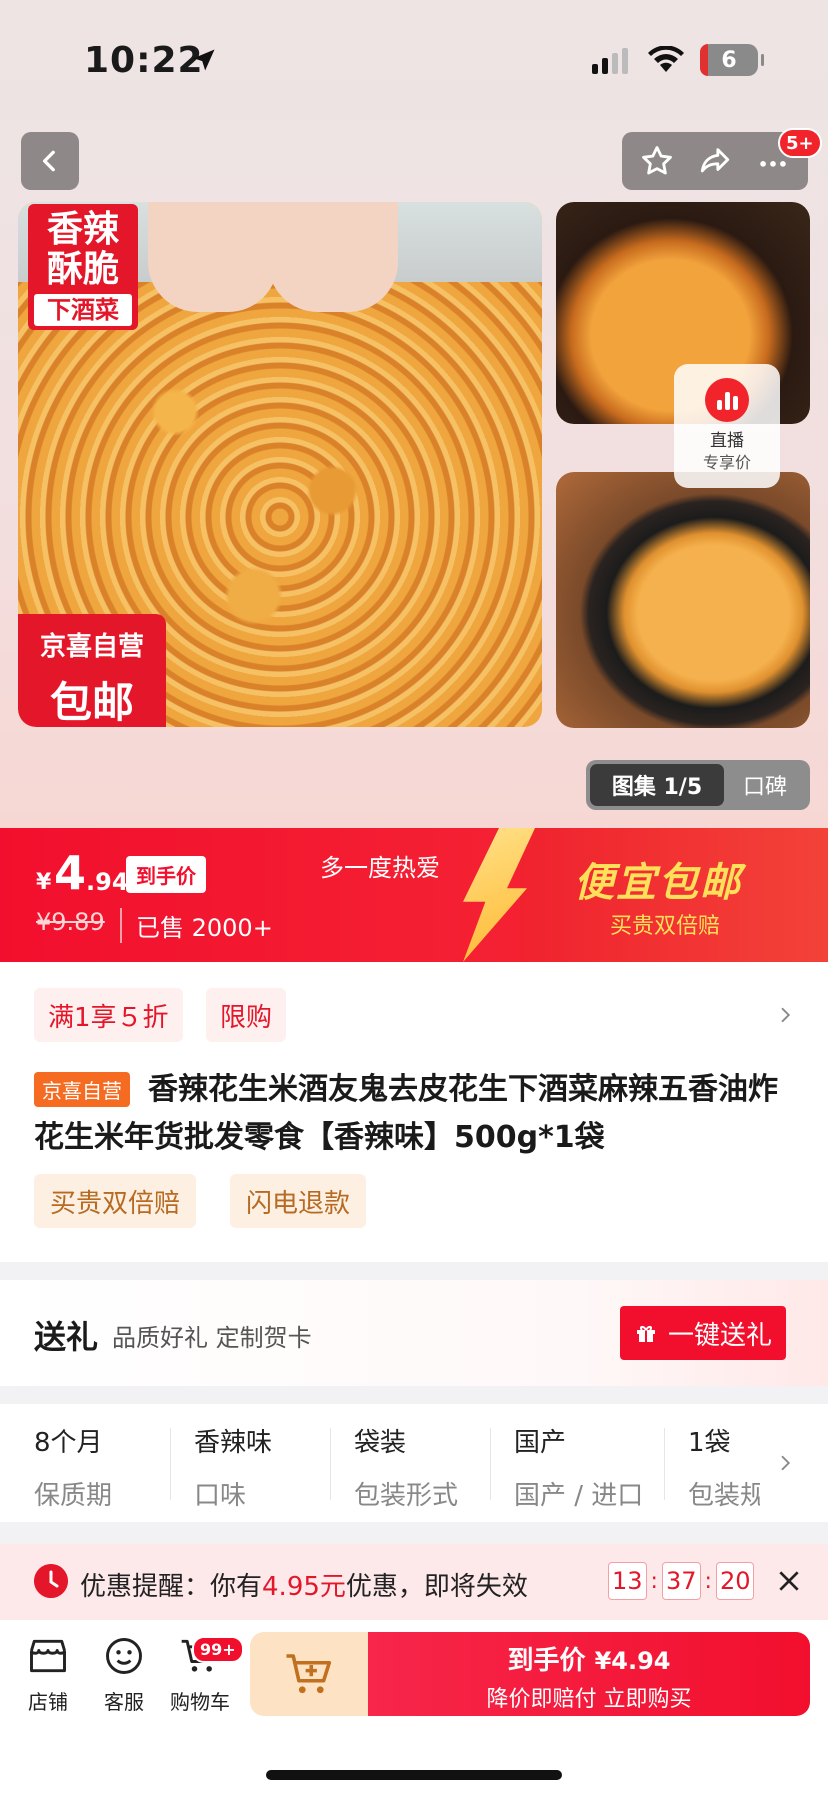 The image size is (828, 1796). Describe the element at coordinates (91, 647) in the screenshot. I see `jd-tag-line1: 京喜自营` at that location.